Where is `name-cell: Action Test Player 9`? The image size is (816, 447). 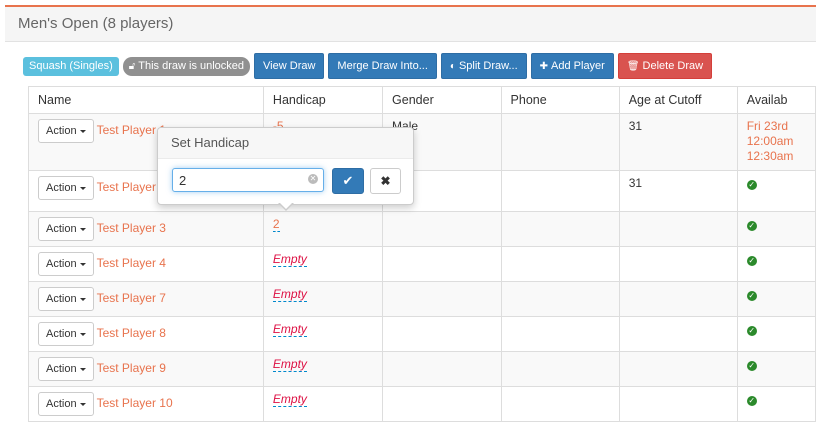 name-cell: Action Test Player 9 is located at coordinates (146, 369).